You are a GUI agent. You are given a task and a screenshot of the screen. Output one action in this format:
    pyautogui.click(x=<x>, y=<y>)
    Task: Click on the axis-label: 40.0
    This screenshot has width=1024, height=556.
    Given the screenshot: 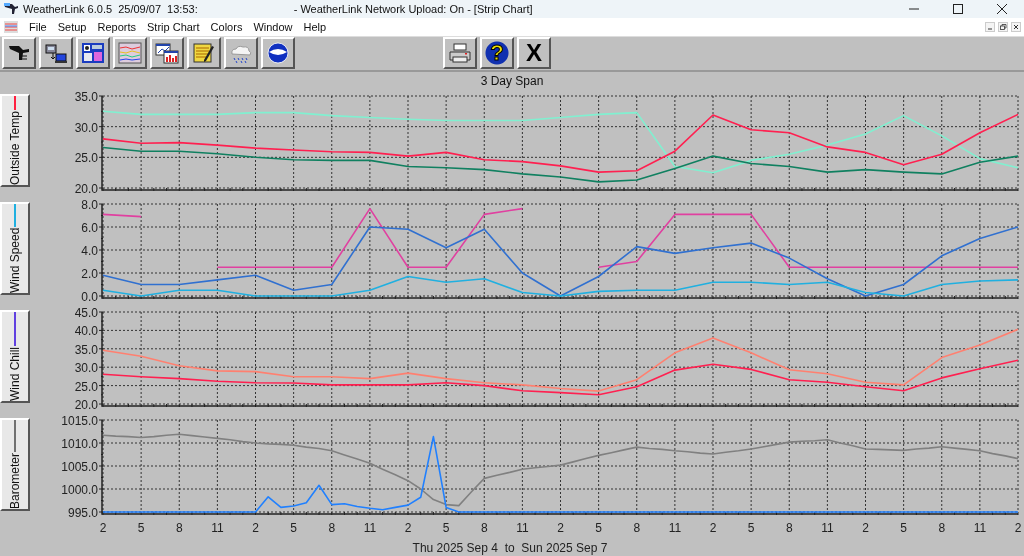 What is the action you would take?
    pyautogui.click(x=86, y=331)
    